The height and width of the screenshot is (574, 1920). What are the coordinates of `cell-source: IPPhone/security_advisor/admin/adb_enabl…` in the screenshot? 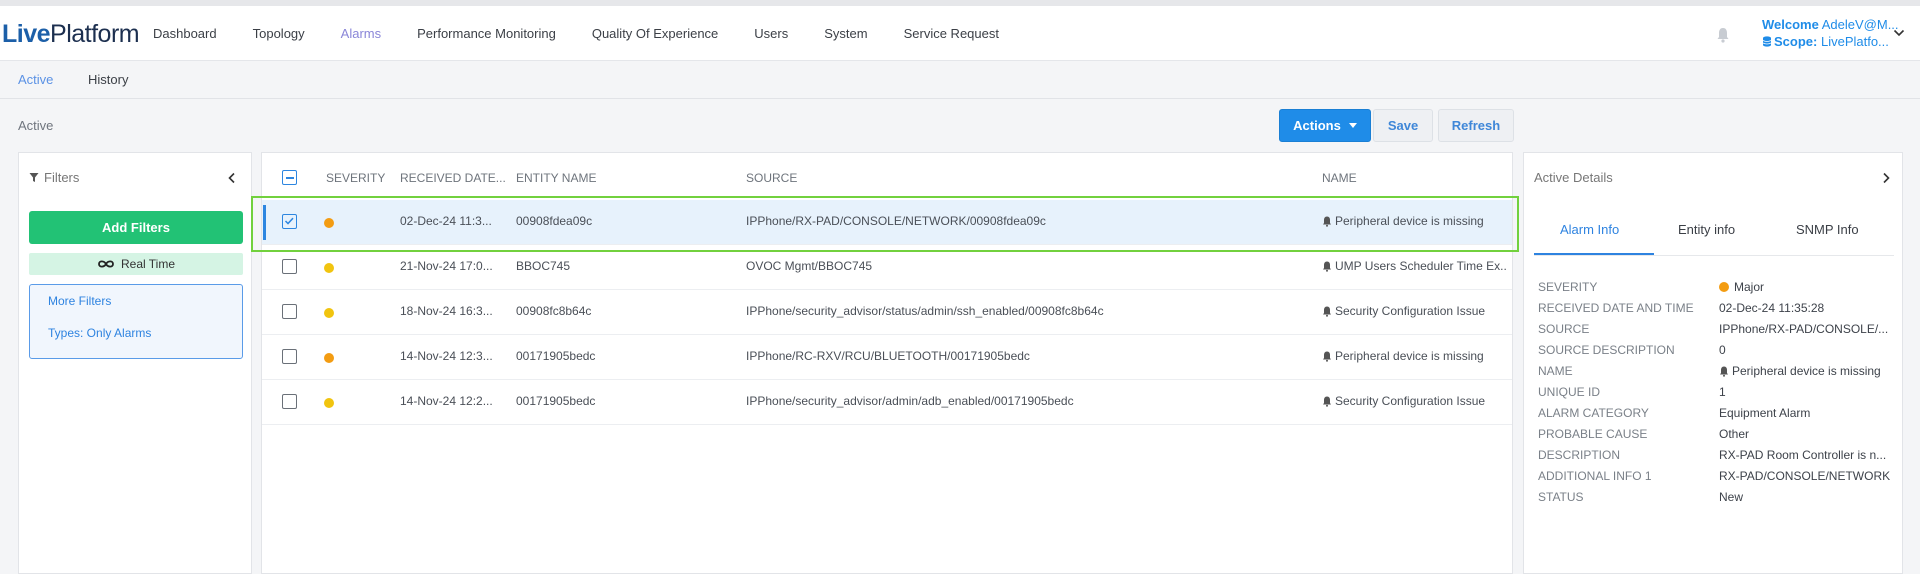 It's located at (910, 401).